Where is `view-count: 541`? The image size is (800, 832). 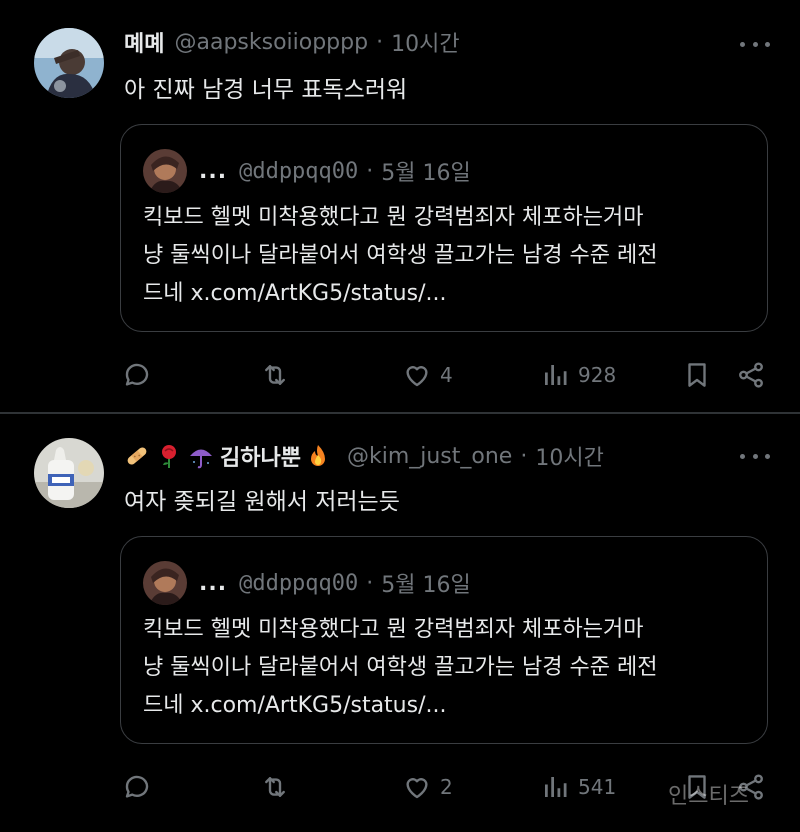 view-count: 541 is located at coordinates (597, 787).